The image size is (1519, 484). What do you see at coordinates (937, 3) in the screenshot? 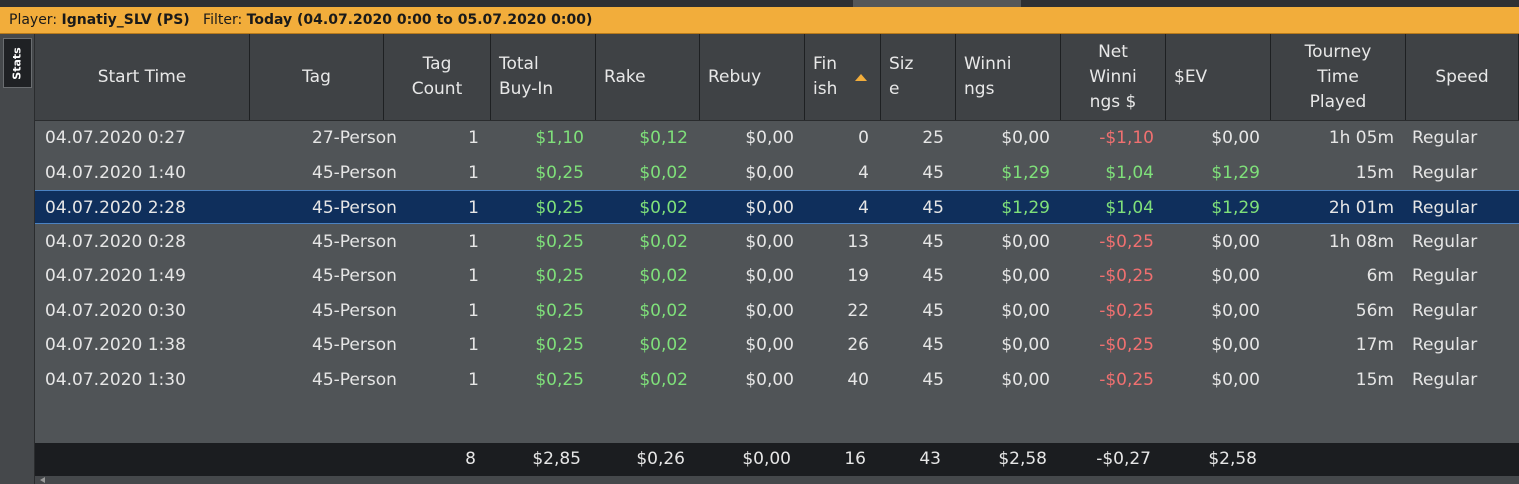
I see `top-tab` at bounding box center [937, 3].